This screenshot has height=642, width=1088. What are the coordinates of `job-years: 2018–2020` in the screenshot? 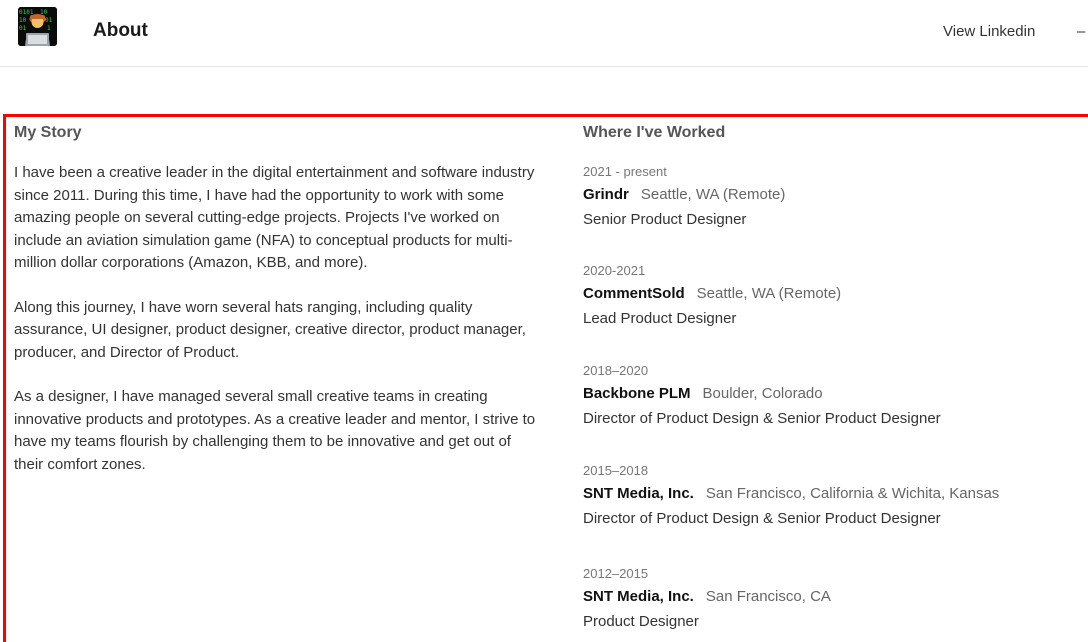 It's located at (616, 370).